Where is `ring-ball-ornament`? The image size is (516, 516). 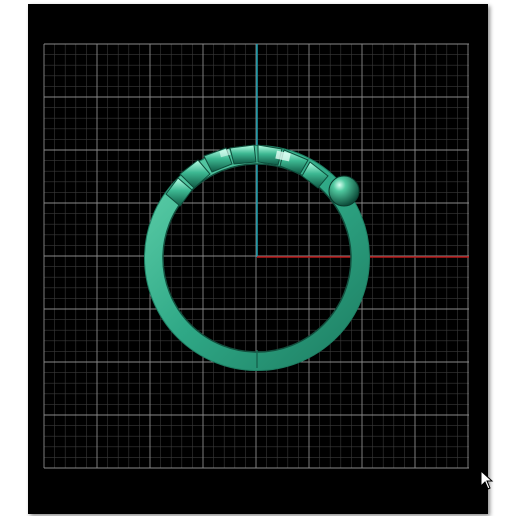
ring-ball-ornament is located at coordinates (344, 191).